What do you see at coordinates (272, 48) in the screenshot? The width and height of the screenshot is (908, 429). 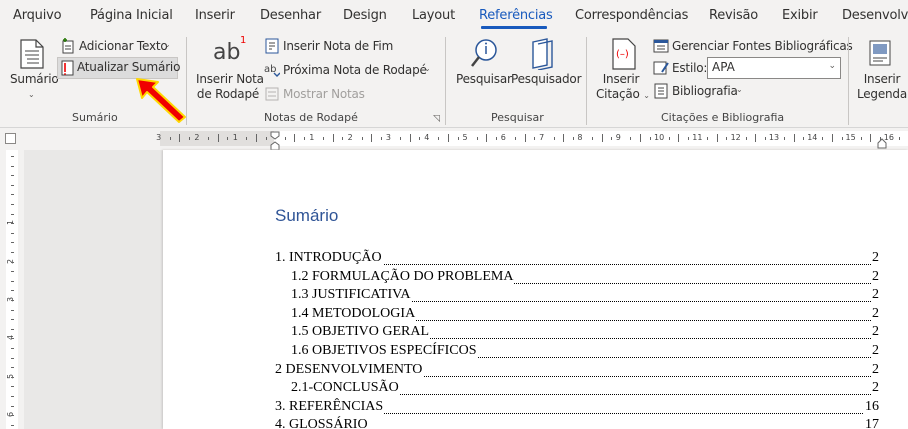 I see `endnote-icon` at bounding box center [272, 48].